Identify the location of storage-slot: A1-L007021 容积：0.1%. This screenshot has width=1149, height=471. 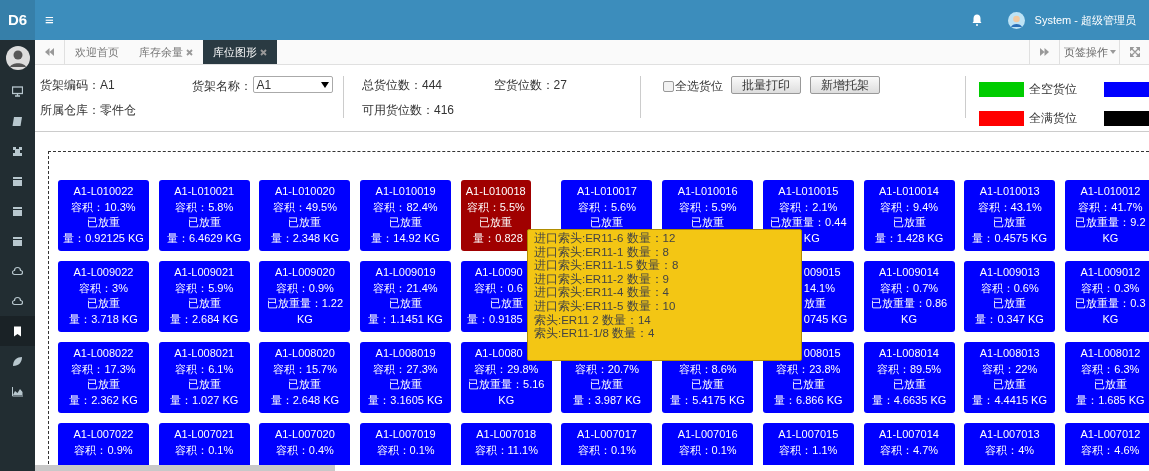
(204, 444).